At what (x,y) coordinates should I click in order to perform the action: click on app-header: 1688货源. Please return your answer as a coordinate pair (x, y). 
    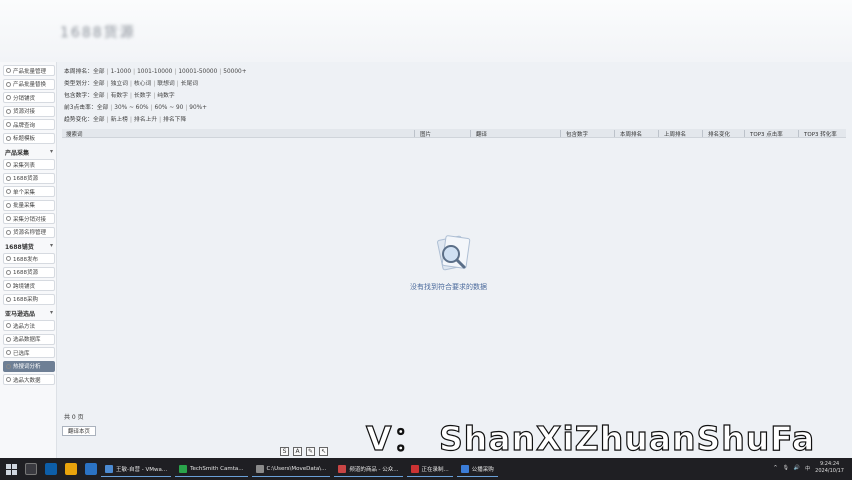
    Looking at the image, I should click on (426, 31).